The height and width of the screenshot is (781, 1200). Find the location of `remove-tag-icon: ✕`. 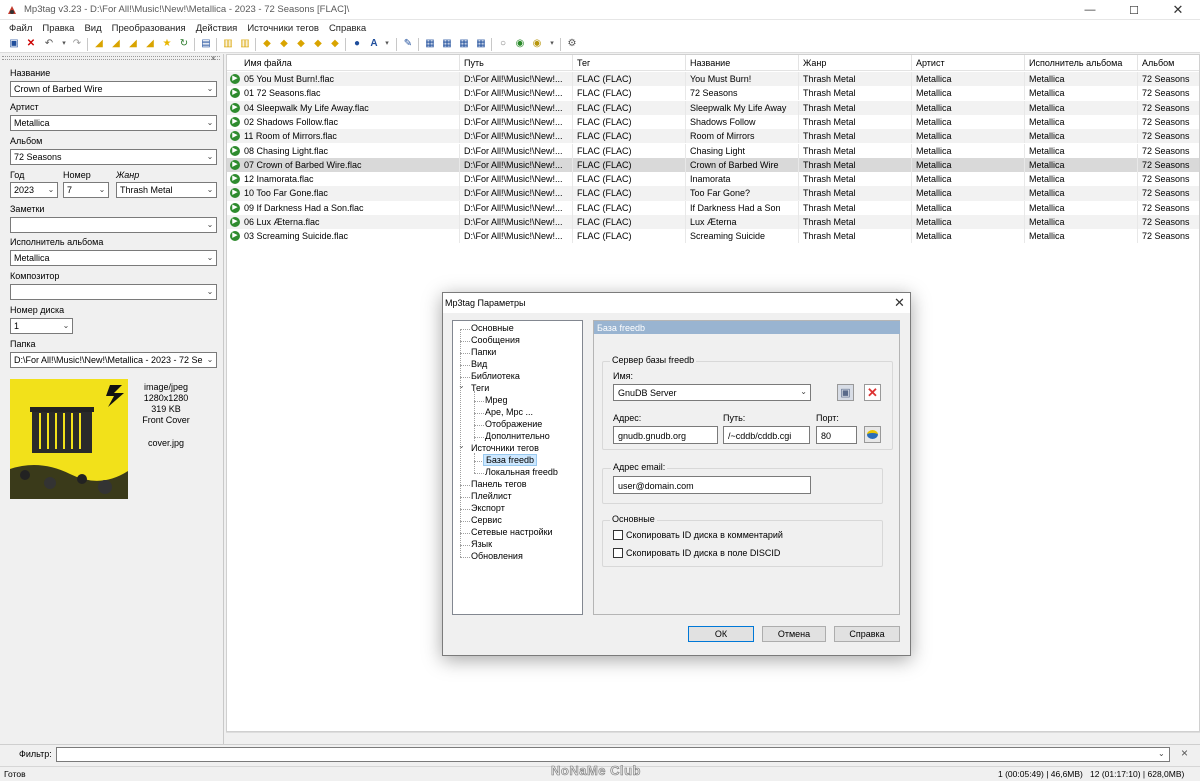

remove-tag-icon: ✕ is located at coordinates (31, 44).